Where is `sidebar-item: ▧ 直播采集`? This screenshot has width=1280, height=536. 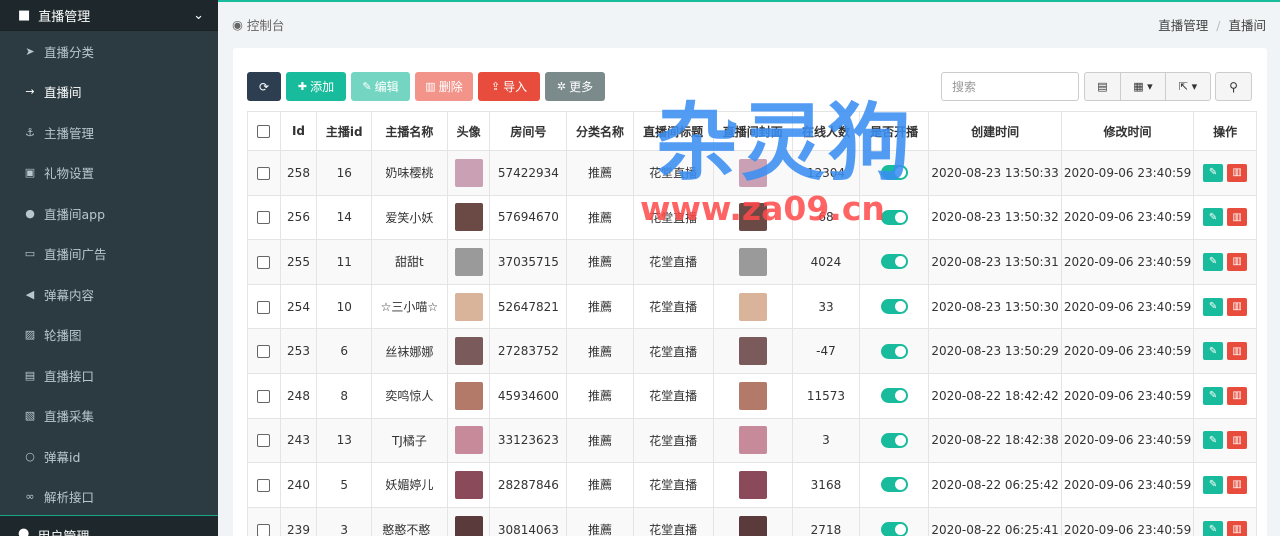
sidebar-item: ▧ 直播采集 is located at coordinates (109, 415).